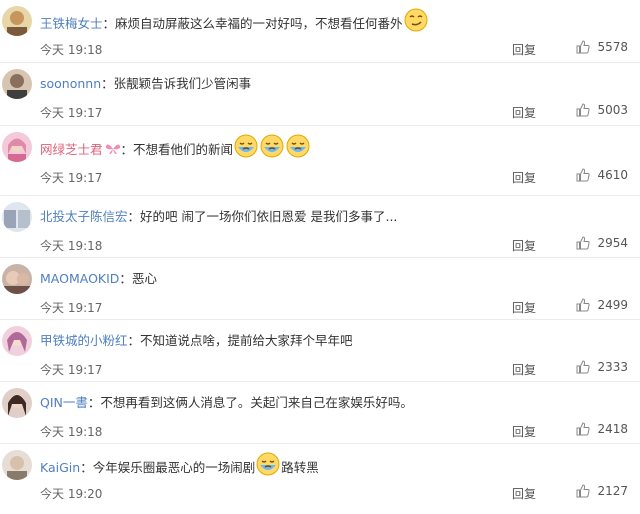 This screenshot has width=640, height=514. Describe the element at coordinates (612, 47) in the screenshot. I see `like-count: 5578` at that location.